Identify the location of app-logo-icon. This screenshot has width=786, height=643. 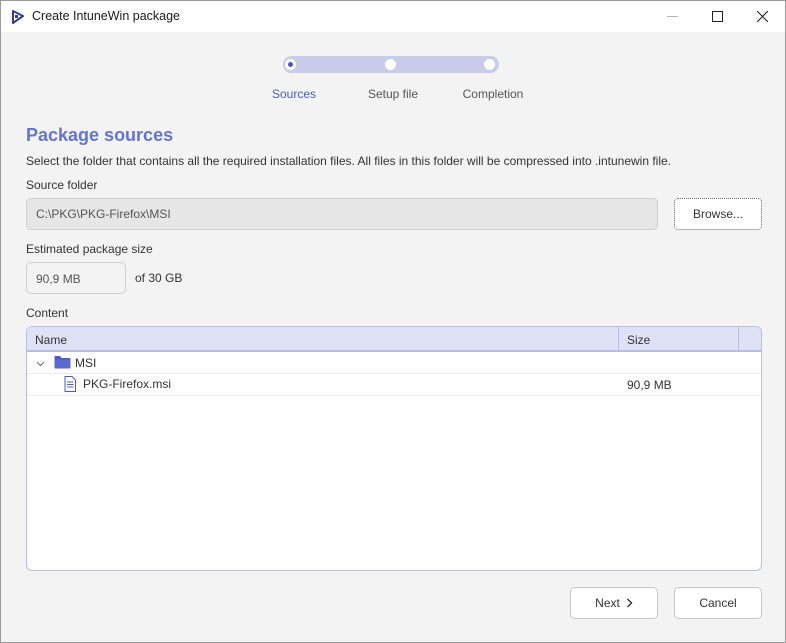
(18, 17).